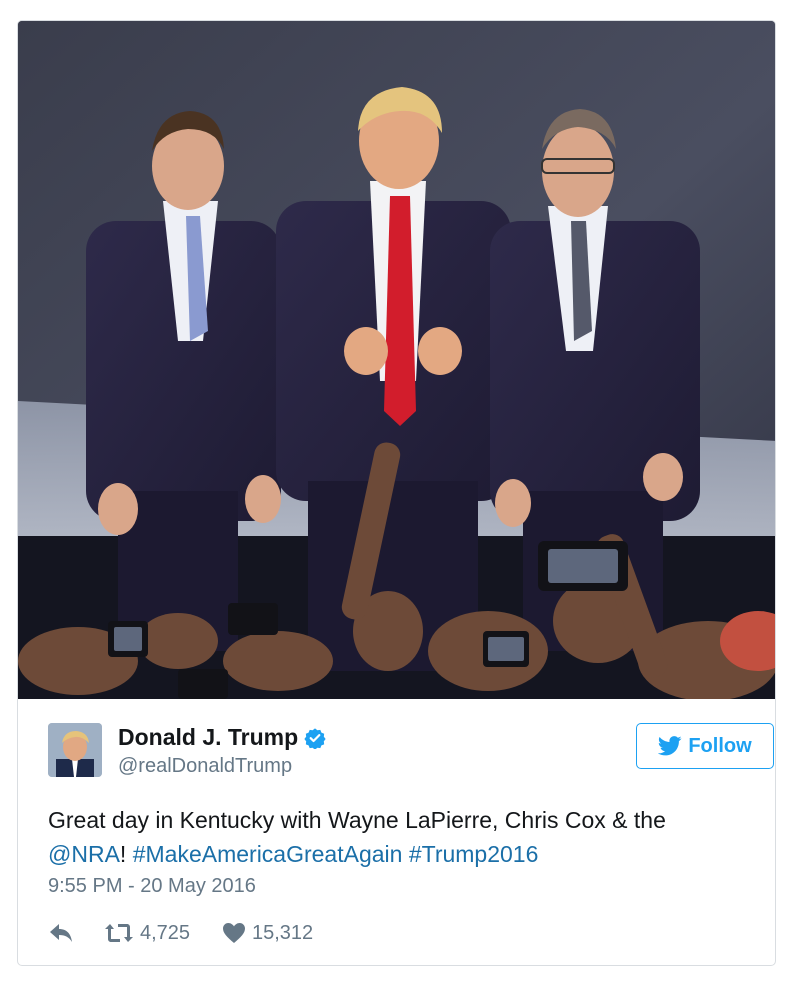 The image size is (799, 995). Describe the element at coordinates (283, 932) in the screenshot. I see `like-count: 15,312` at that location.